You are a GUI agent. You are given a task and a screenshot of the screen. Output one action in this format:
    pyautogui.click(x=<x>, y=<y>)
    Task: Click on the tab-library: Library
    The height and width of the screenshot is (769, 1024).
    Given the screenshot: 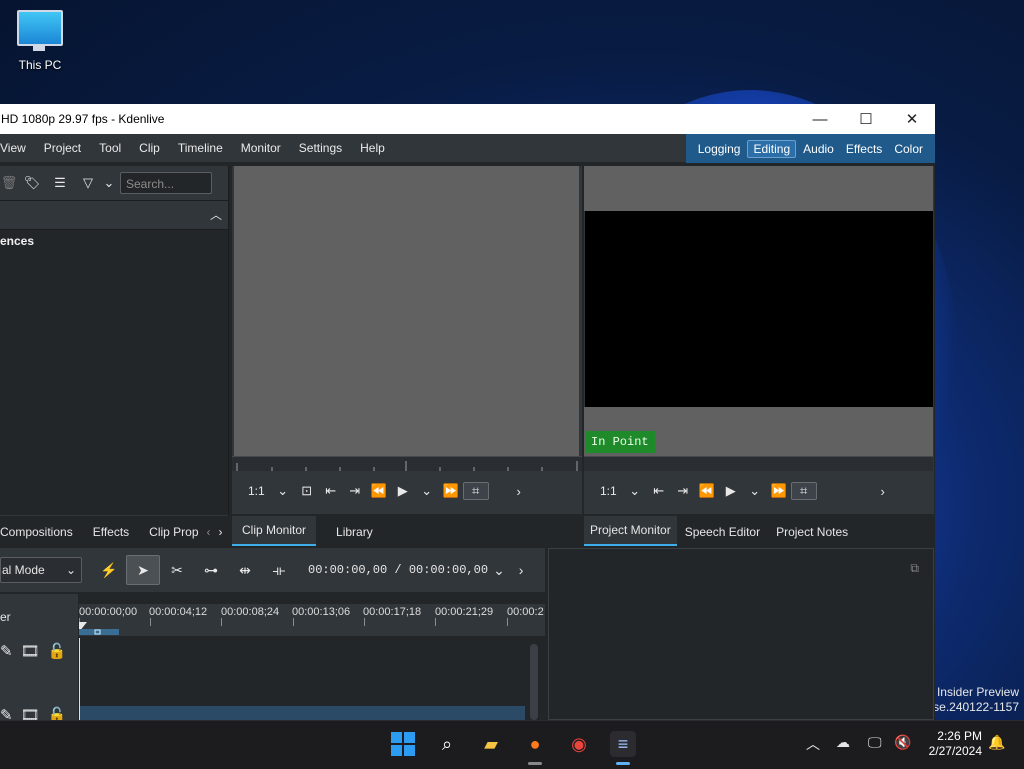 What is the action you would take?
    pyautogui.click(x=354, y=532)
    